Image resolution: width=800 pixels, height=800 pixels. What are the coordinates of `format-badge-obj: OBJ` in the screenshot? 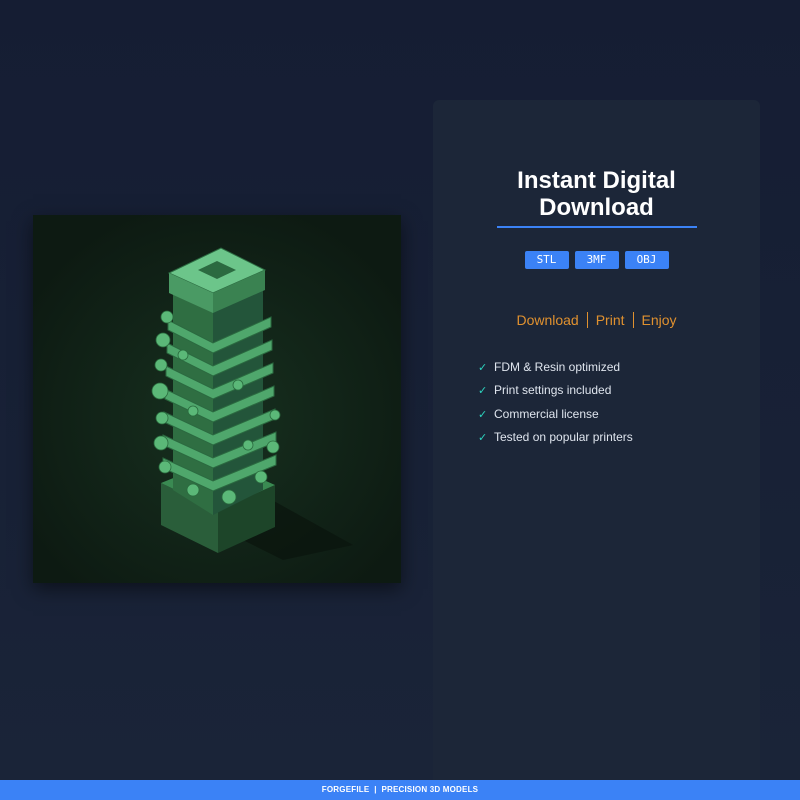 It's located at (646, 260).